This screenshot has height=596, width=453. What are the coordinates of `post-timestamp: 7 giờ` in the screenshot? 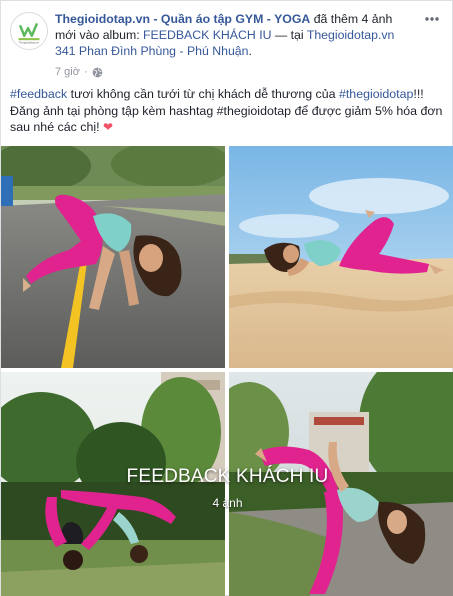 It's located at (67, 72).